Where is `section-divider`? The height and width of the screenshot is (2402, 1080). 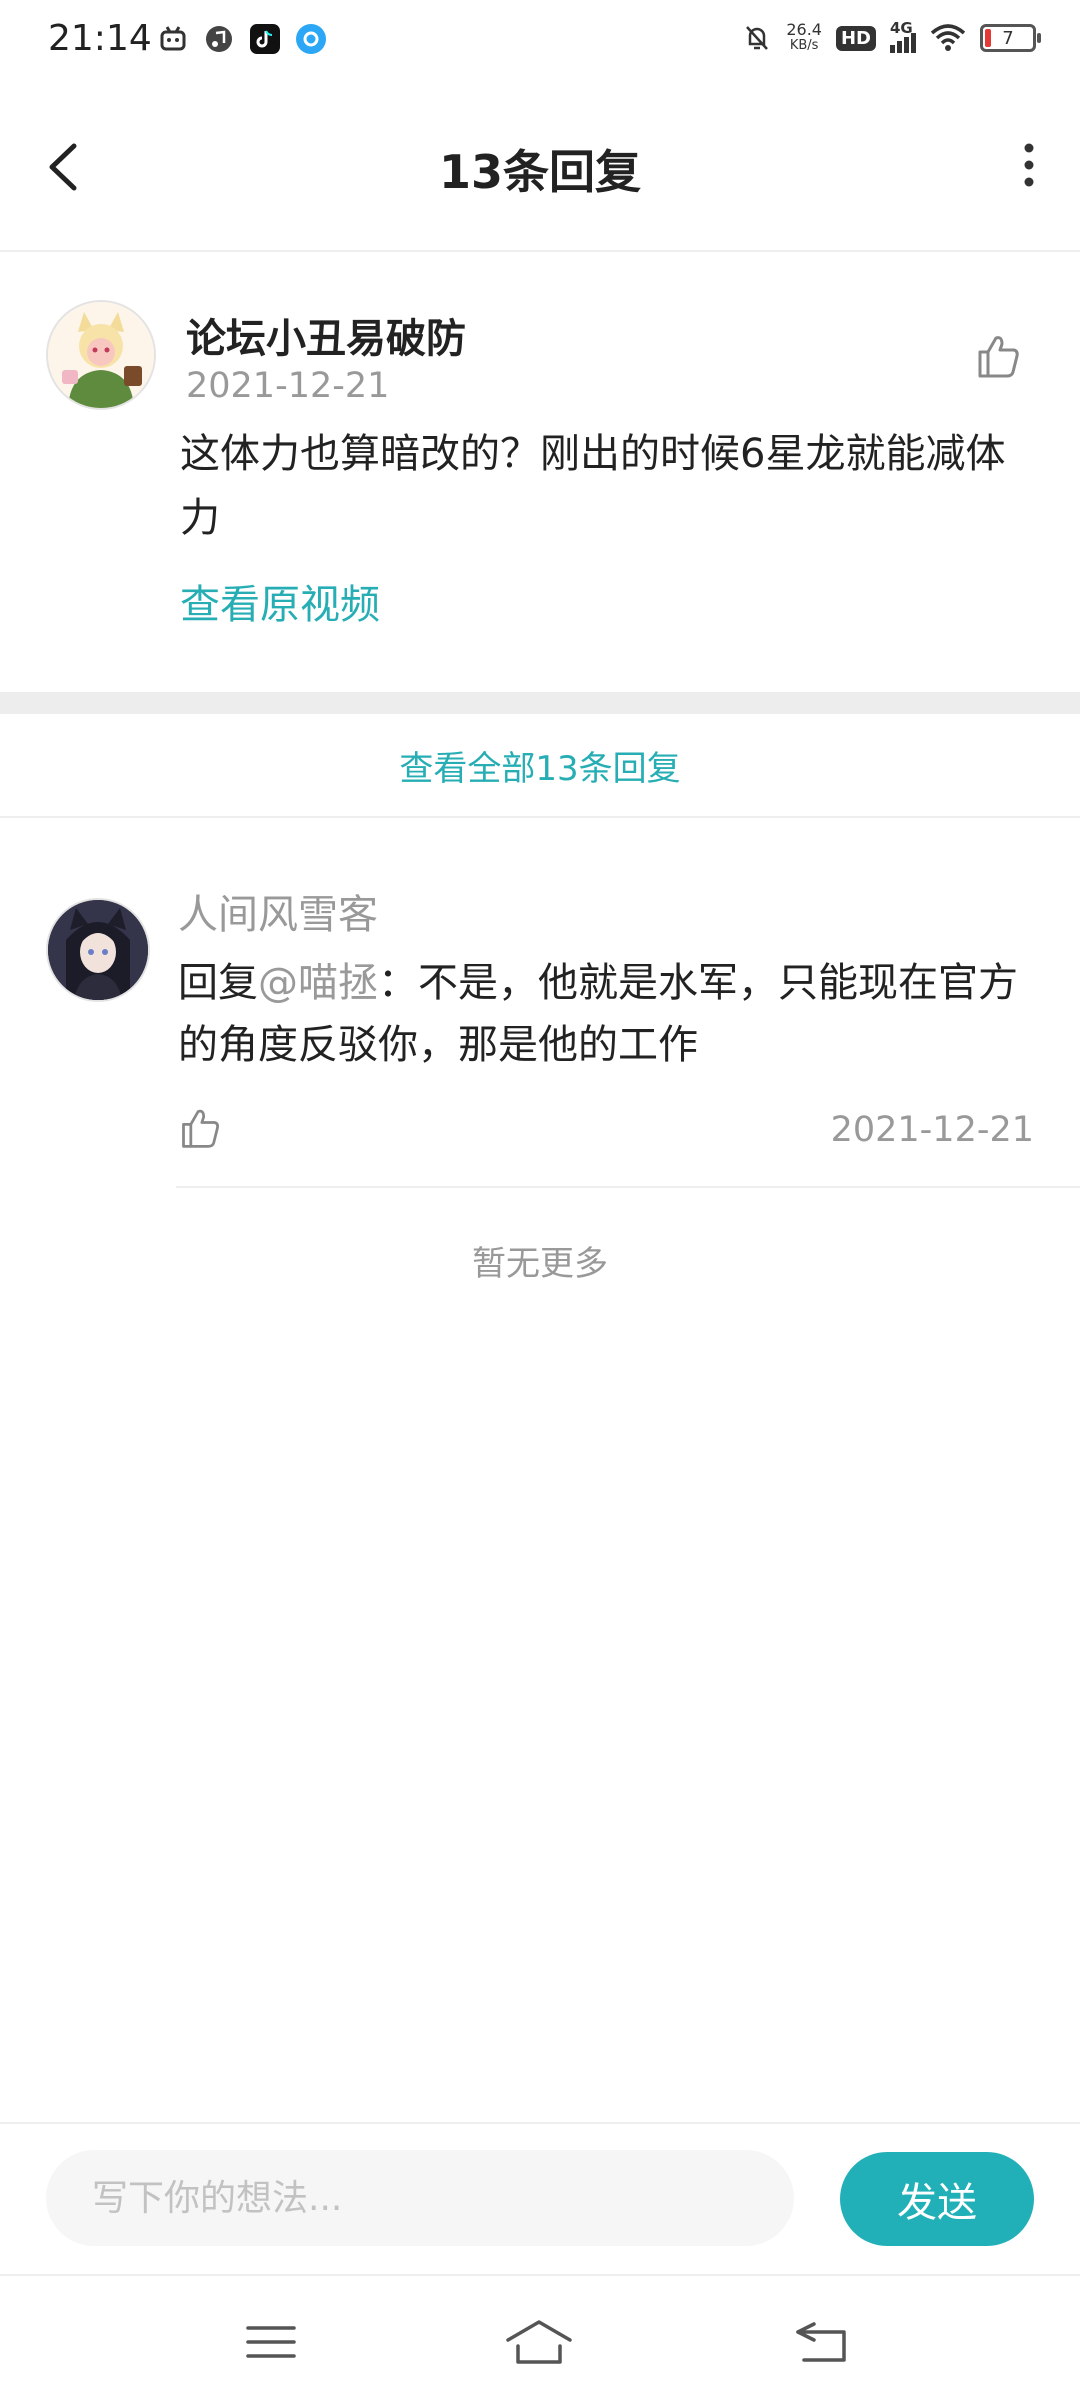
section-divider is located at coordinates (540, 703).